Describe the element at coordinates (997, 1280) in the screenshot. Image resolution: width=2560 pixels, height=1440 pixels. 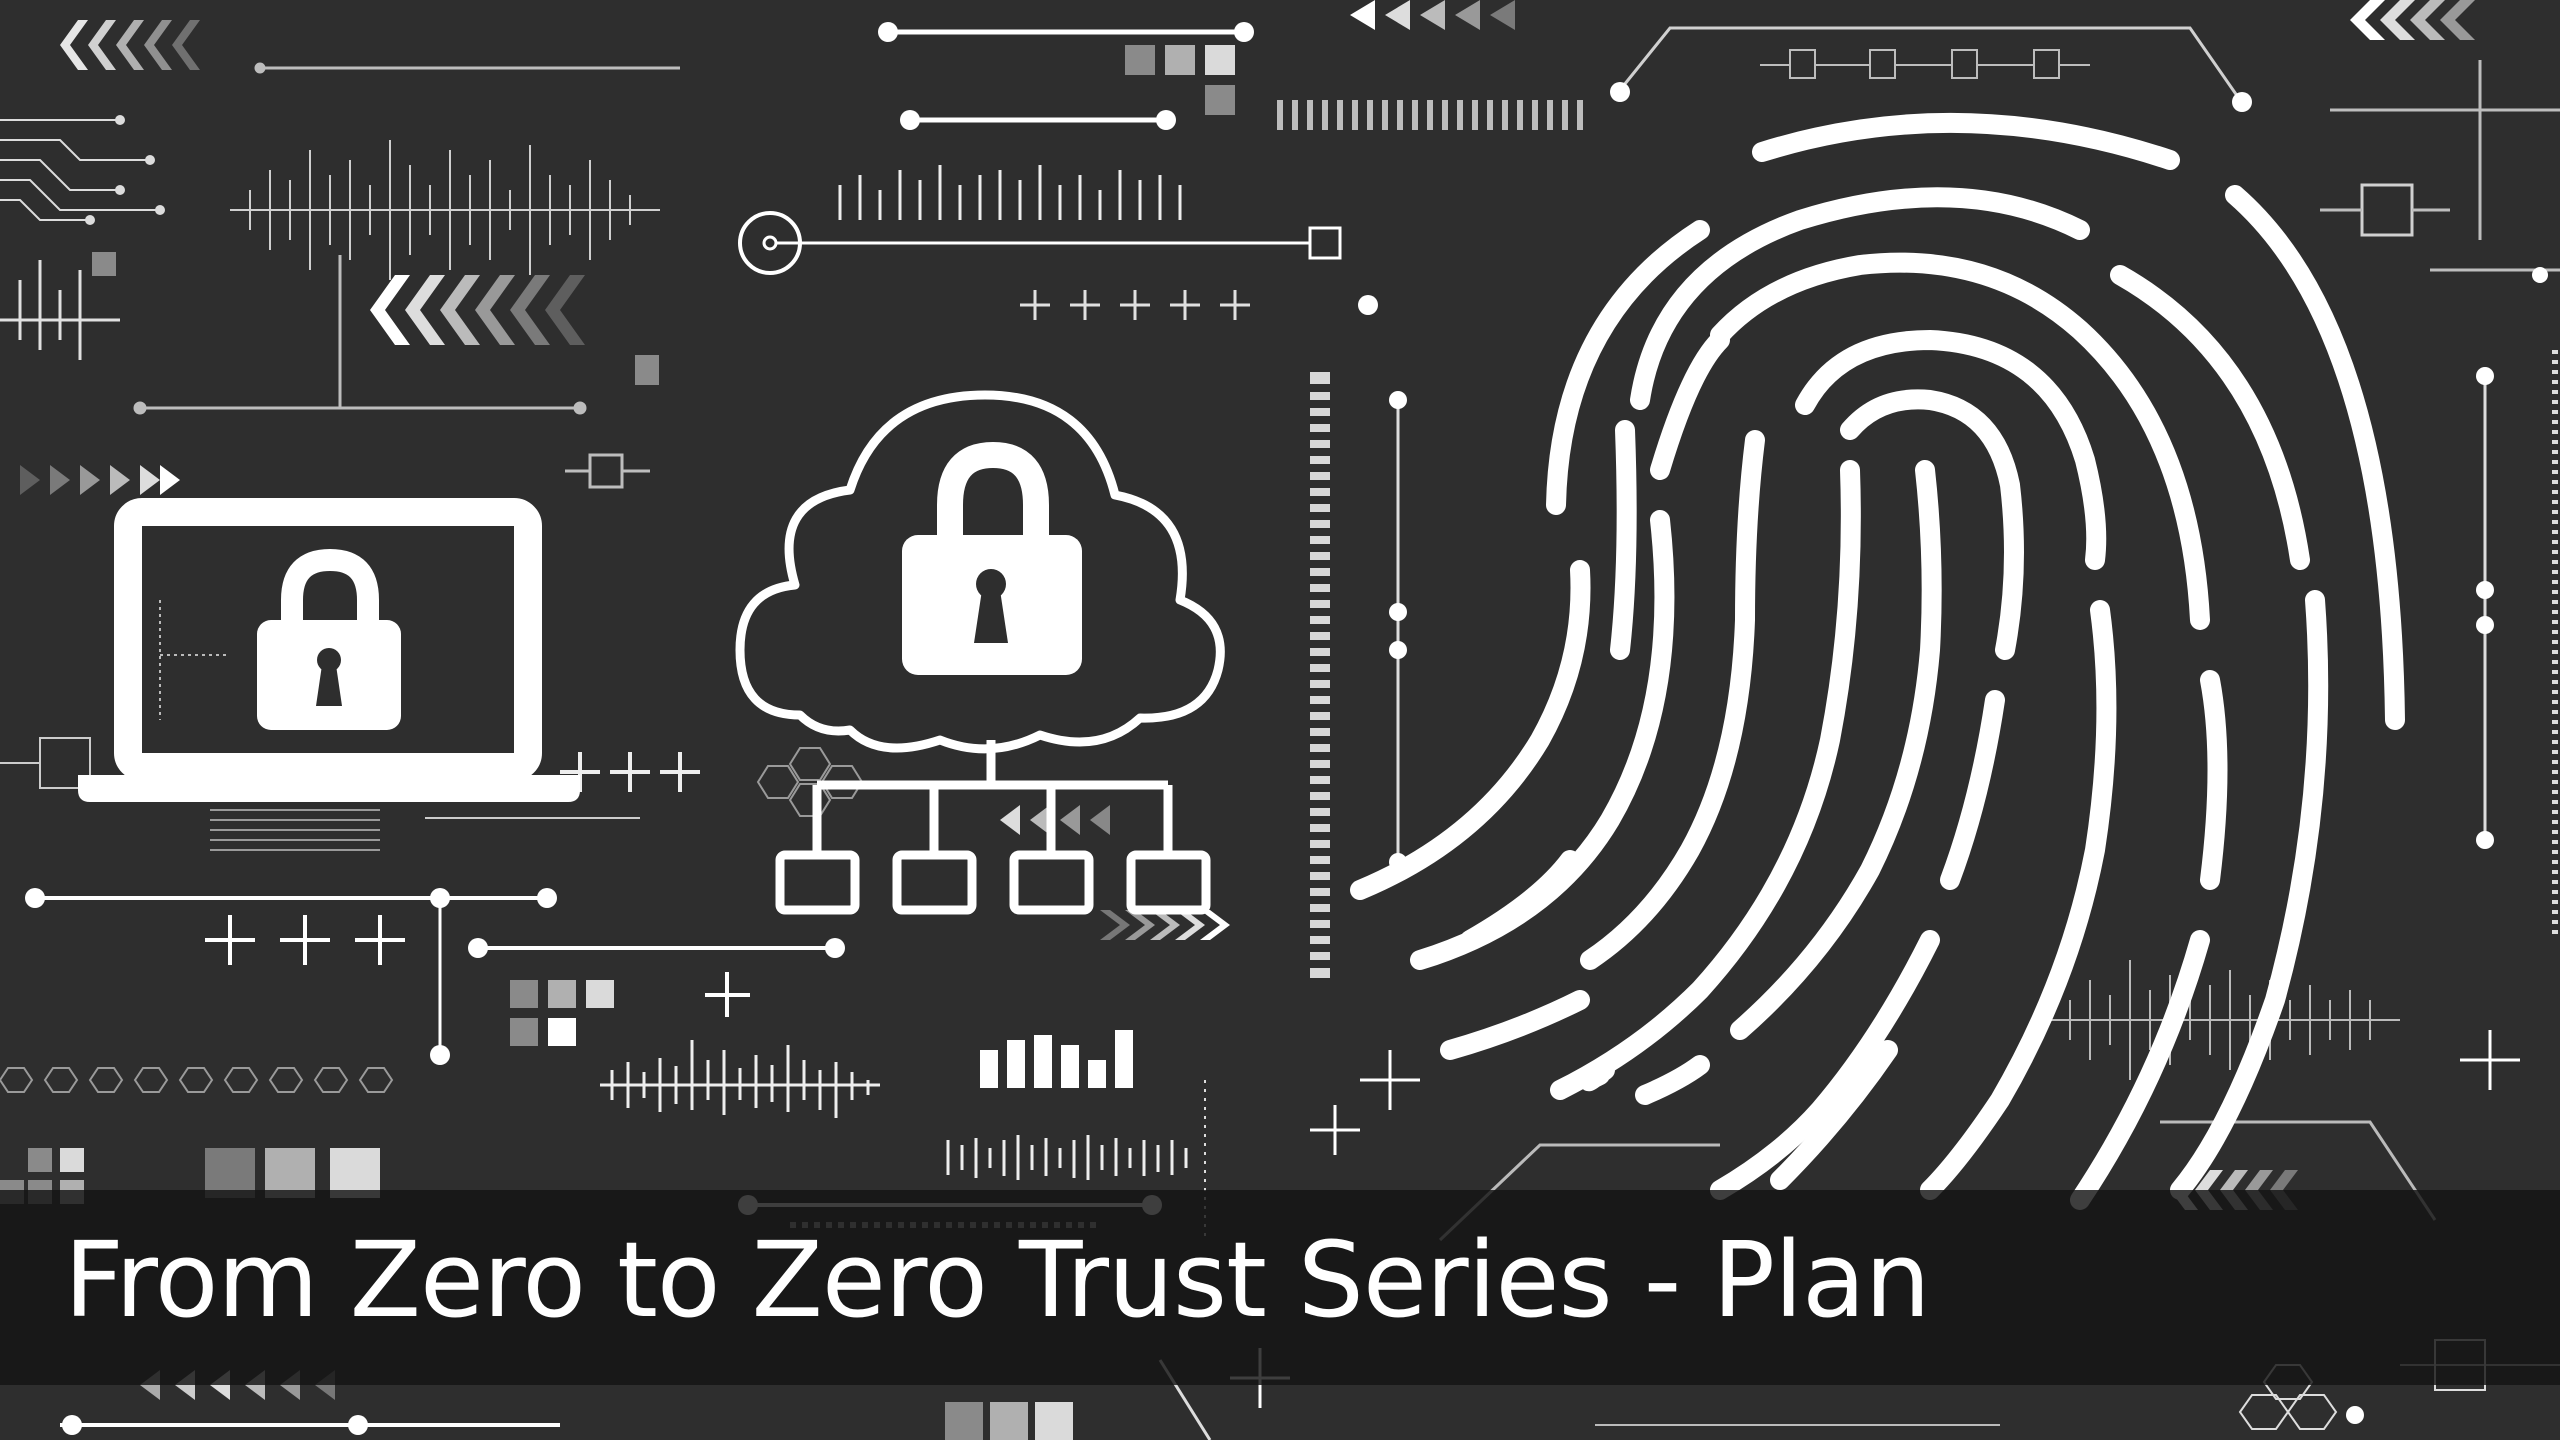
I see `page-title: From Zero to Zero Trust Series - Plan` at that location.